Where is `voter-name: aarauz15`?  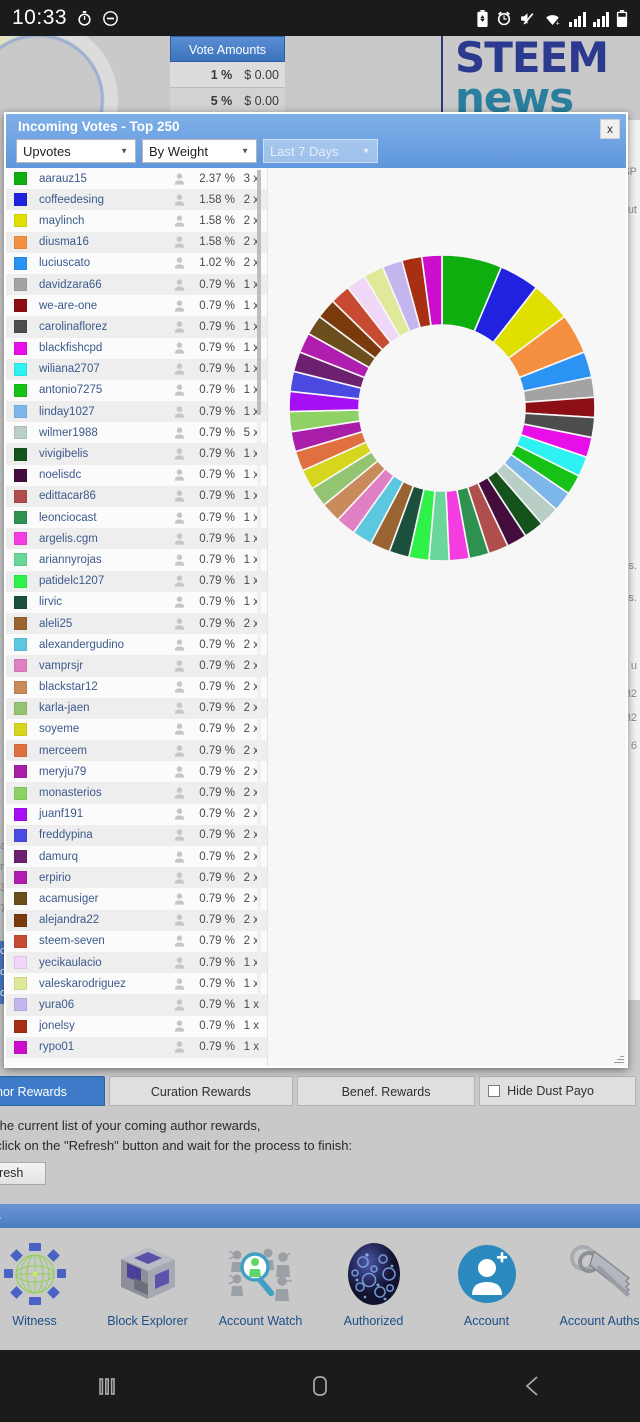 voter-name: aarauz15 is located at coordinates (98, 179).